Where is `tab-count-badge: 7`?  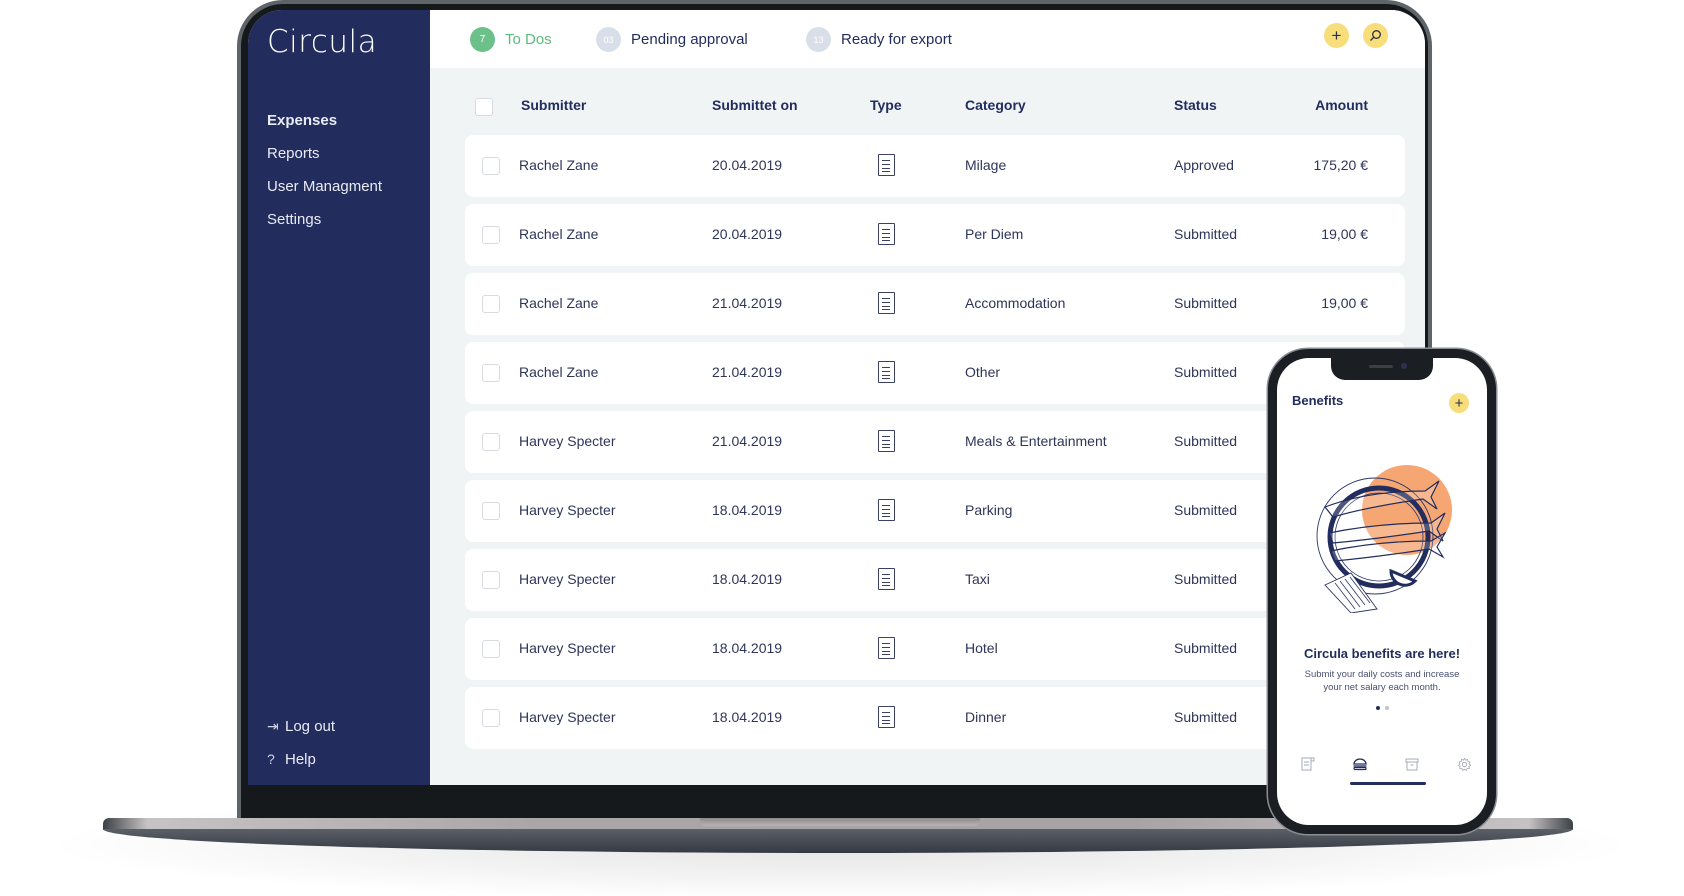
tab-count-badge: 7 is located at coordinates (482, 39).